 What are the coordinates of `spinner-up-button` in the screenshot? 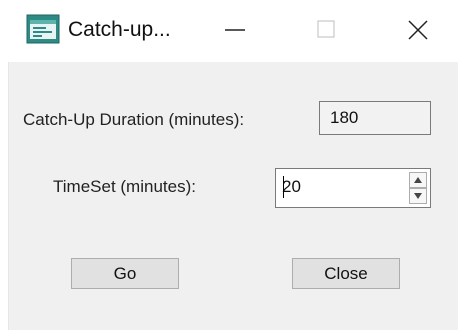 It's located at (418, 180).